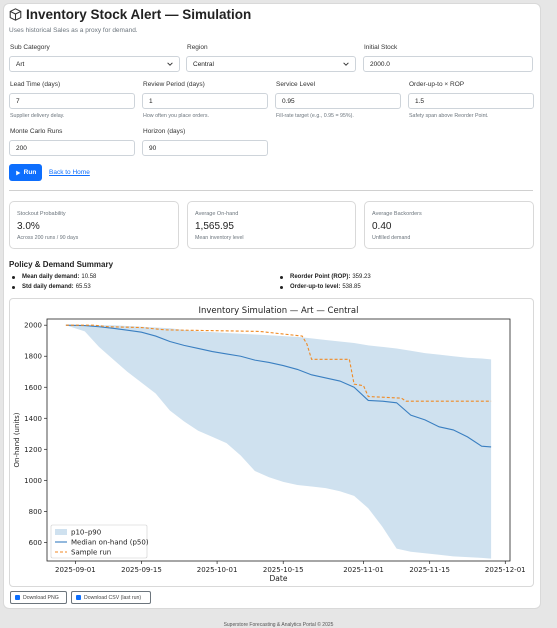  I want to click on stat-label: Average On-hand, so click(217, 214).